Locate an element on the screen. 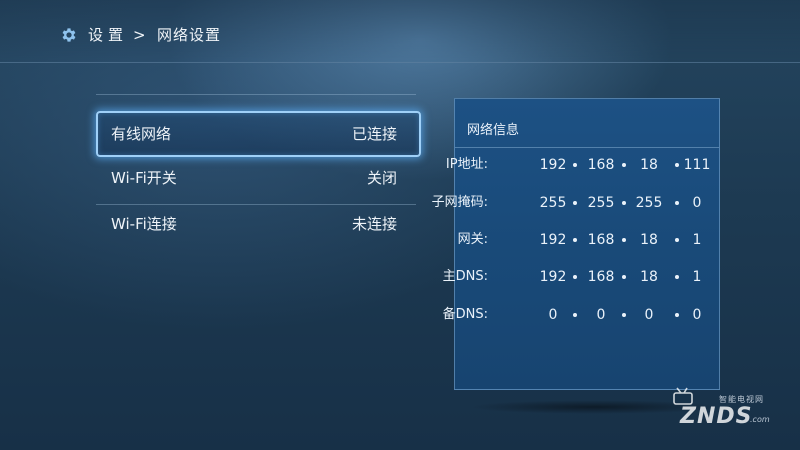  info-row-secondary-dns: 备DNS 0 0 0 0 is located at coordinates (581, 315).